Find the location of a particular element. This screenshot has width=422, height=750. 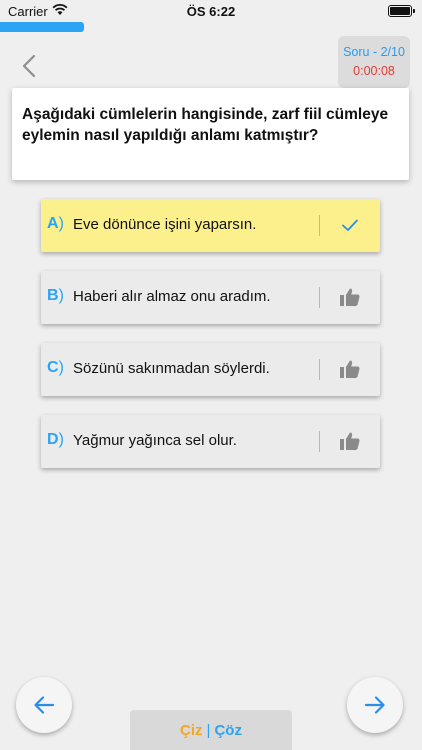

option-text: Yağmur yağınca sel olur. is located at coordinates (155, 440).